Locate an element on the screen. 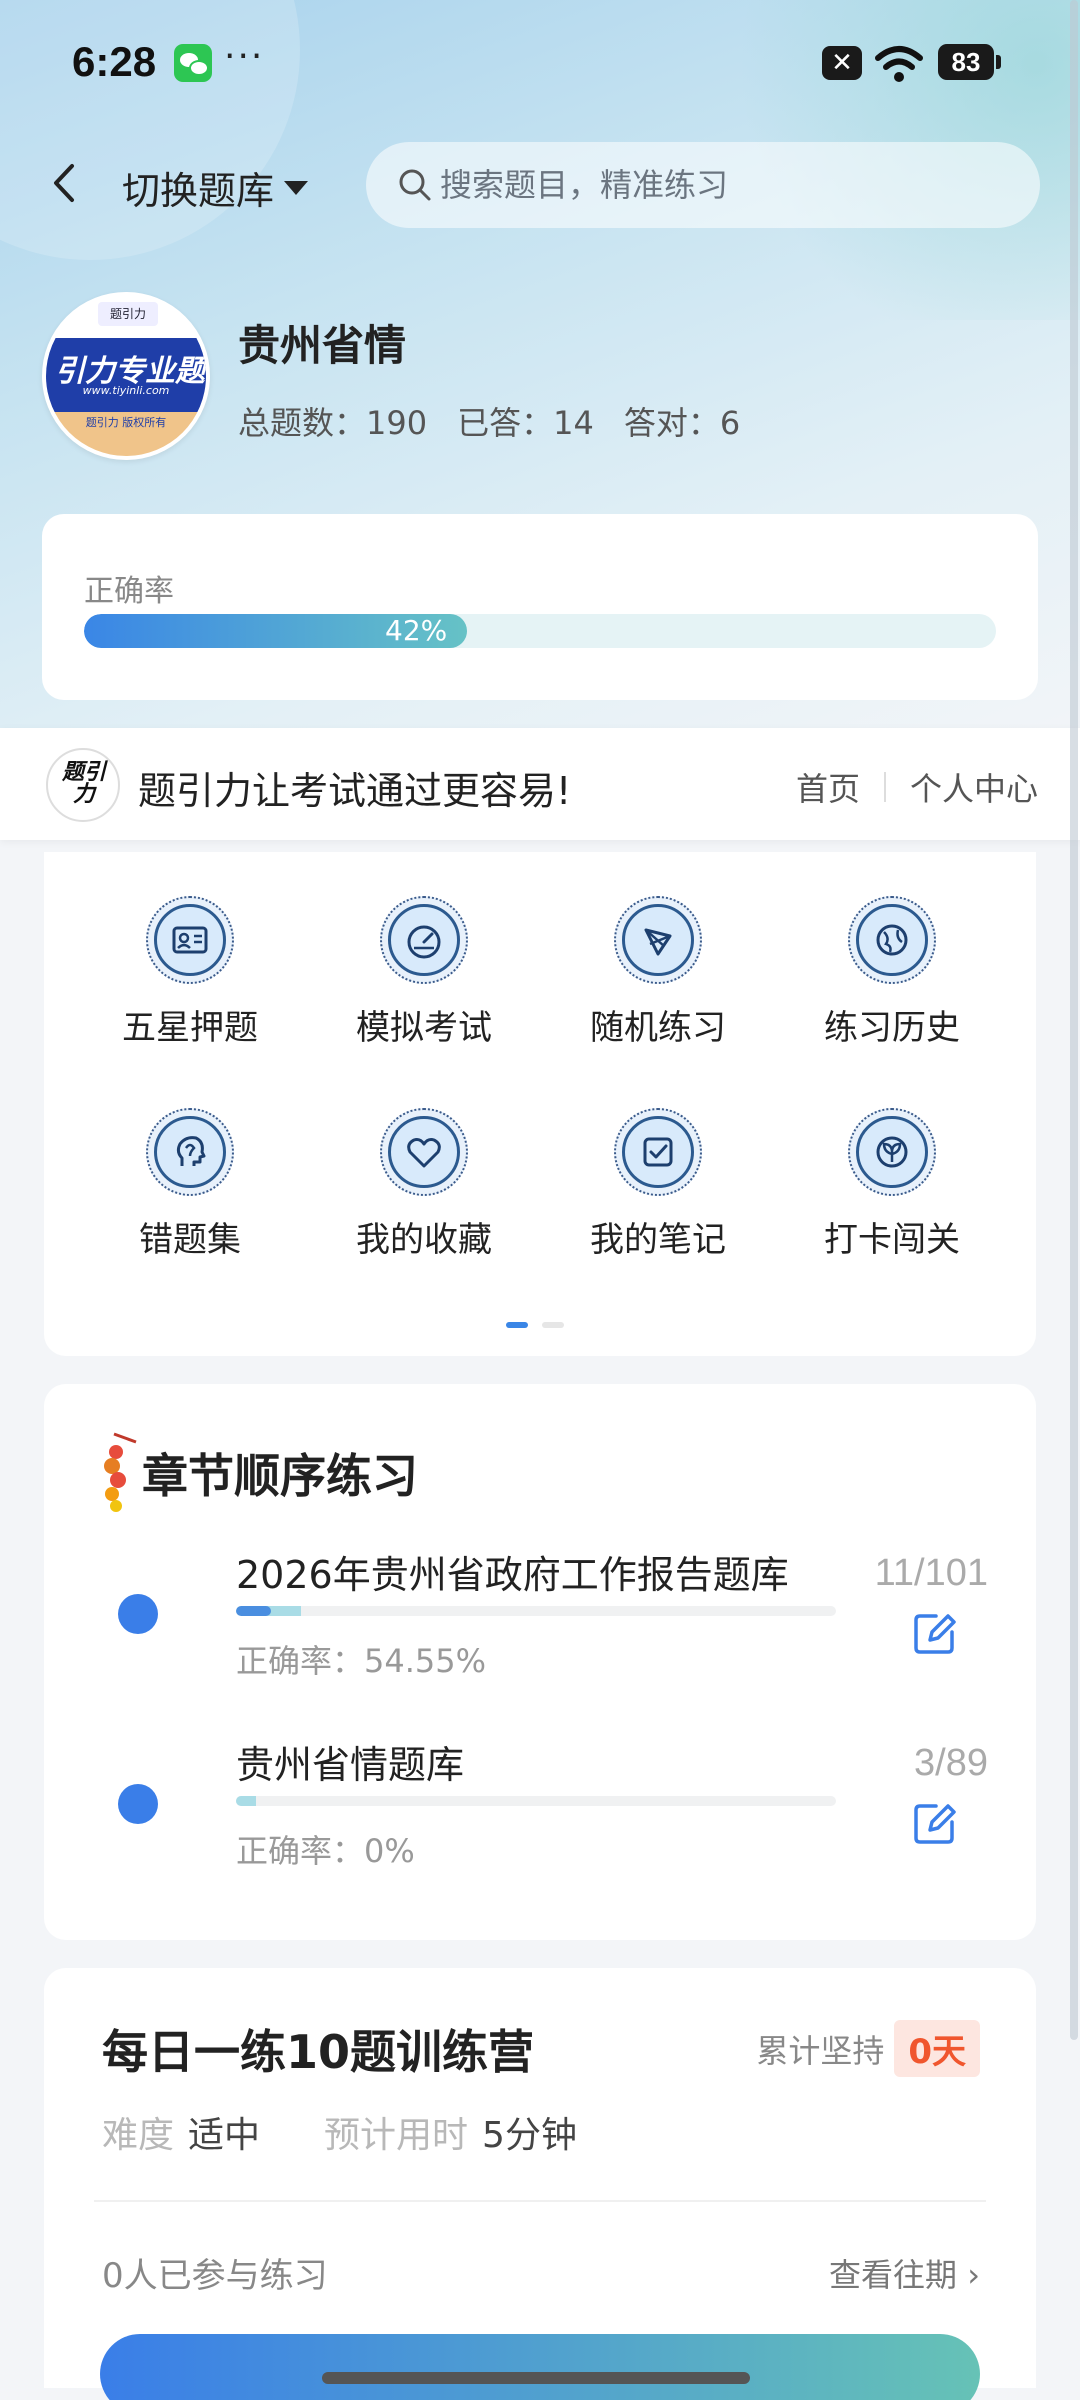 The height and width of the screenshot is (2400, 1080). heart-icon is located at coordinates (424, 1152).